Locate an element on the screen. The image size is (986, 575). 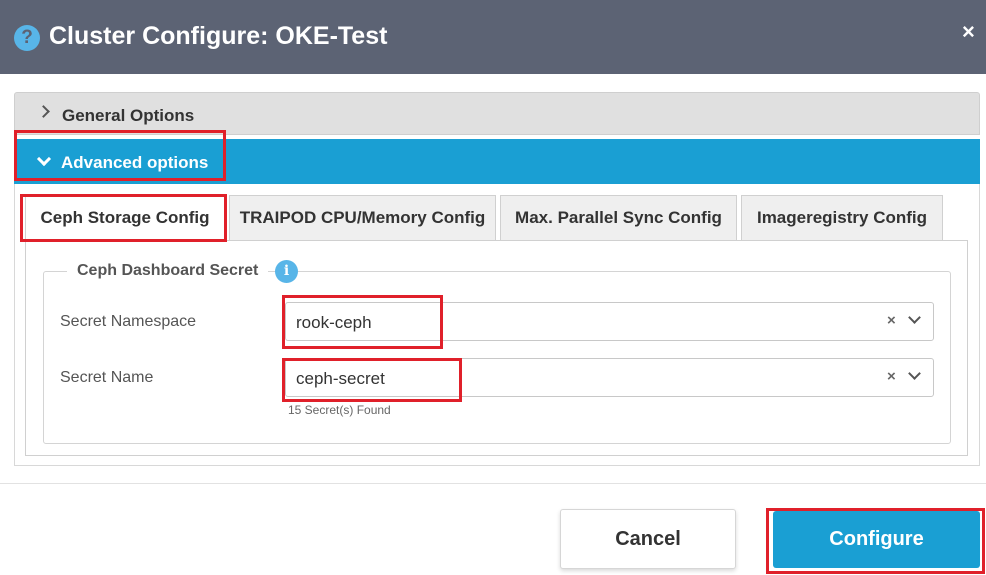
tab-max-parallel-sync-config: Max. Parallel Sync Config is located at coordinates (618, 218).